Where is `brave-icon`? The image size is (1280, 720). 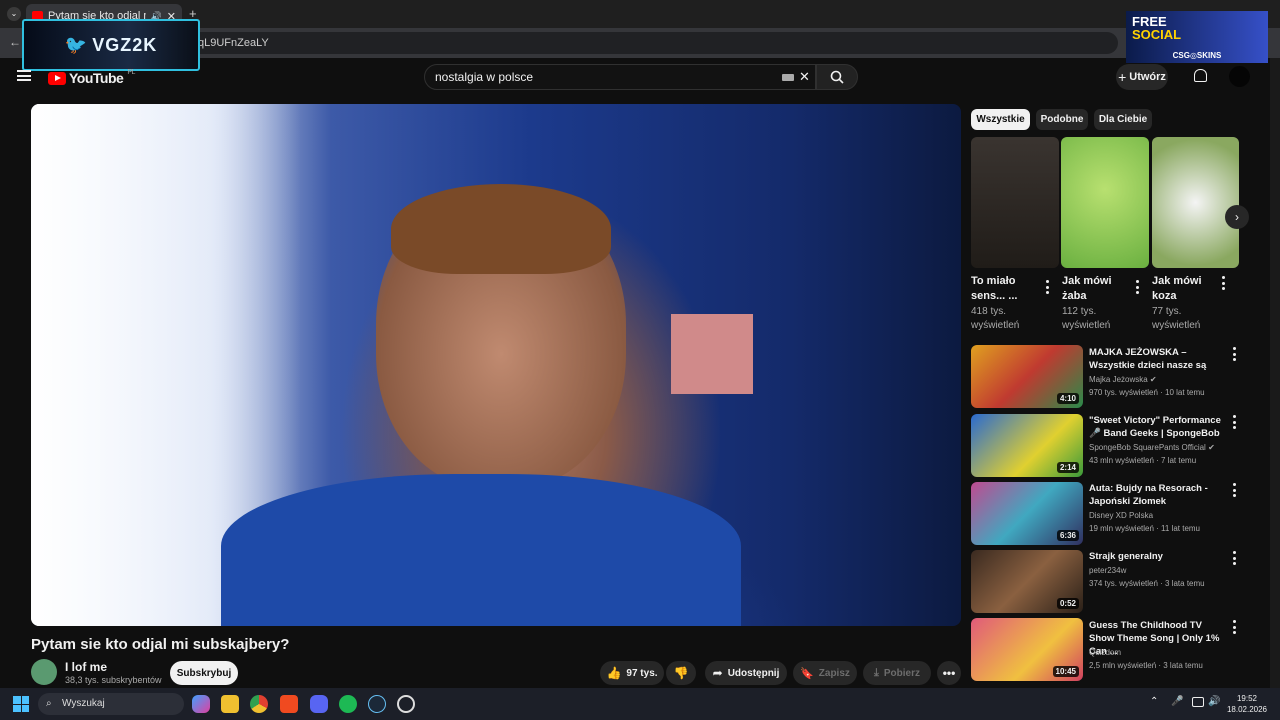
brave-icon is located at coordinates (289, 704).